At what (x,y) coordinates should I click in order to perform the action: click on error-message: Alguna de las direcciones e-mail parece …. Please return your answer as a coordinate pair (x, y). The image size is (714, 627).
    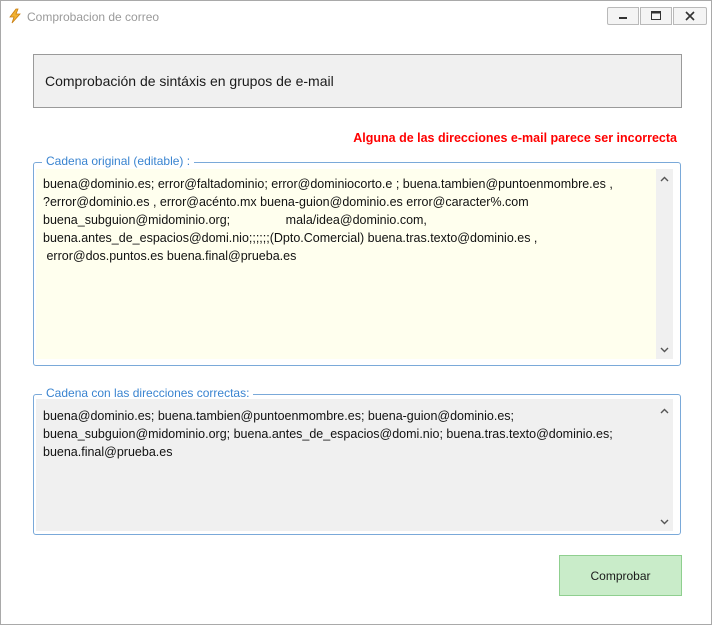
    Looking at the image, I should click on (515, 138).